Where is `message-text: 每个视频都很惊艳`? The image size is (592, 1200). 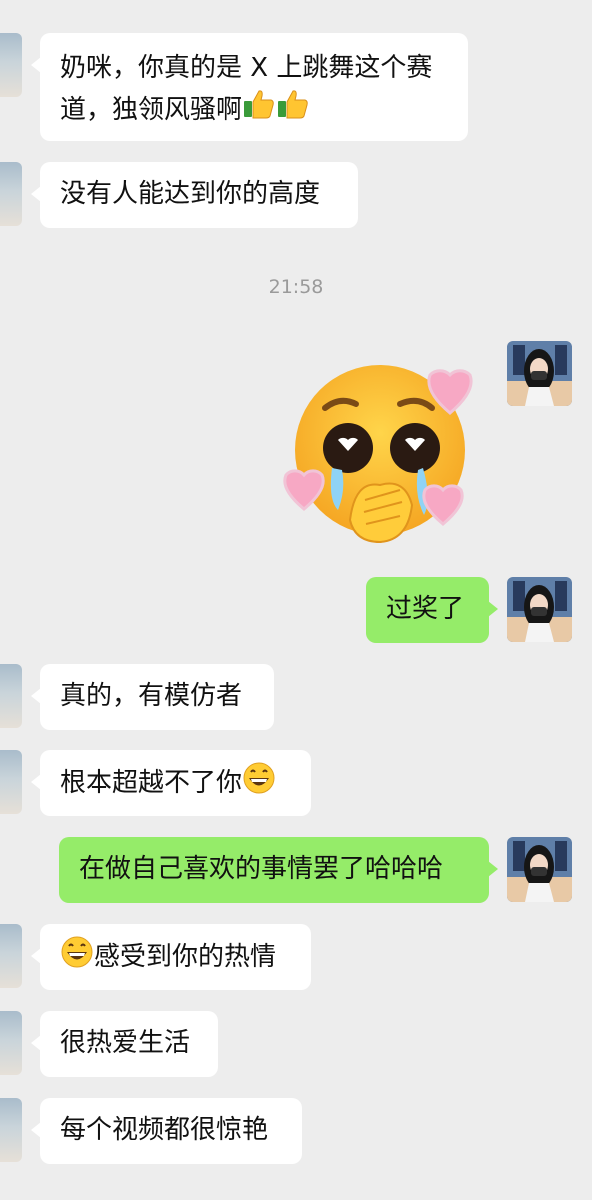
message-text: 每个视频都很惊艳 is located at coordinates (164, 1130).